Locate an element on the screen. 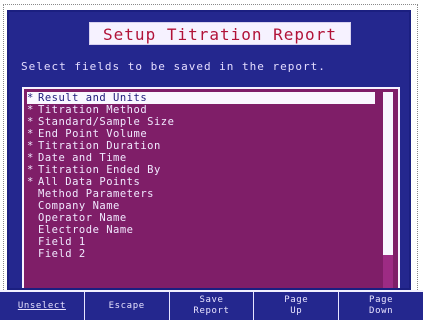  field-label: Titration Ended By is located at coordinates (99, 170).